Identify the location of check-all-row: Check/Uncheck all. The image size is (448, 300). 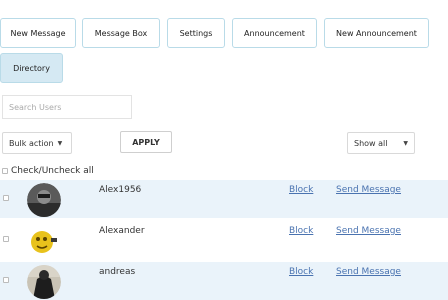
(48, 171).